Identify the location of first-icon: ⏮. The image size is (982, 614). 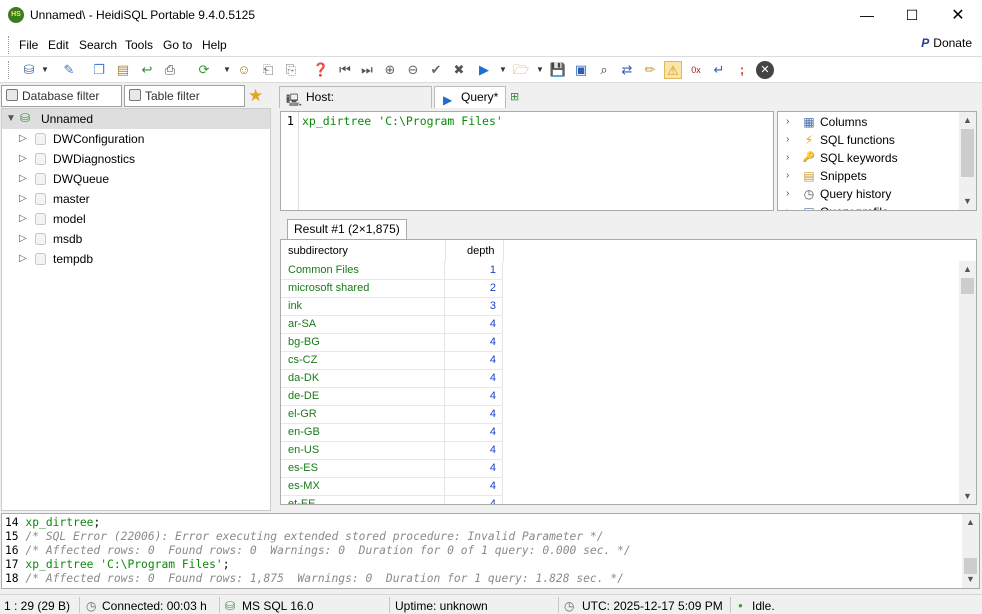
(345, 70).